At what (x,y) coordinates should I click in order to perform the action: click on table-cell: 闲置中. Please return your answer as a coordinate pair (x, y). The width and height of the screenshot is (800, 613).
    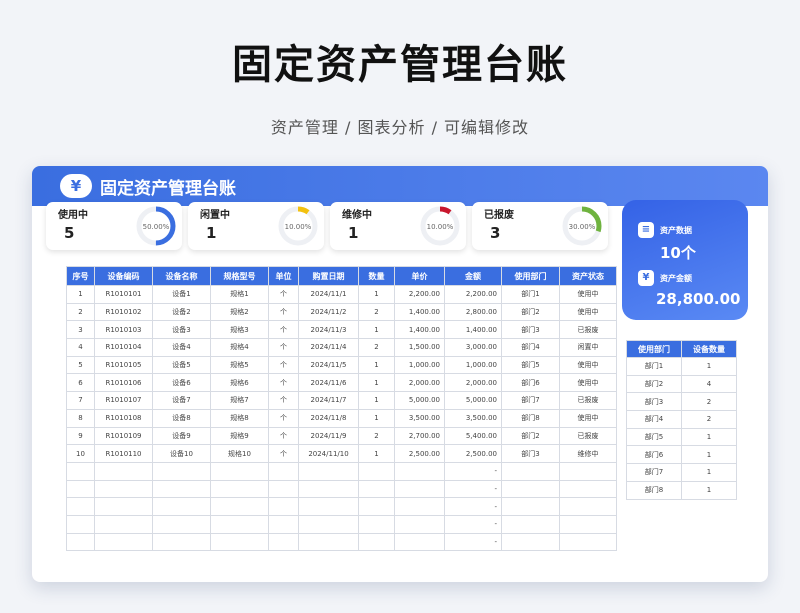
    Looking at the image, I should click on (588, 347).